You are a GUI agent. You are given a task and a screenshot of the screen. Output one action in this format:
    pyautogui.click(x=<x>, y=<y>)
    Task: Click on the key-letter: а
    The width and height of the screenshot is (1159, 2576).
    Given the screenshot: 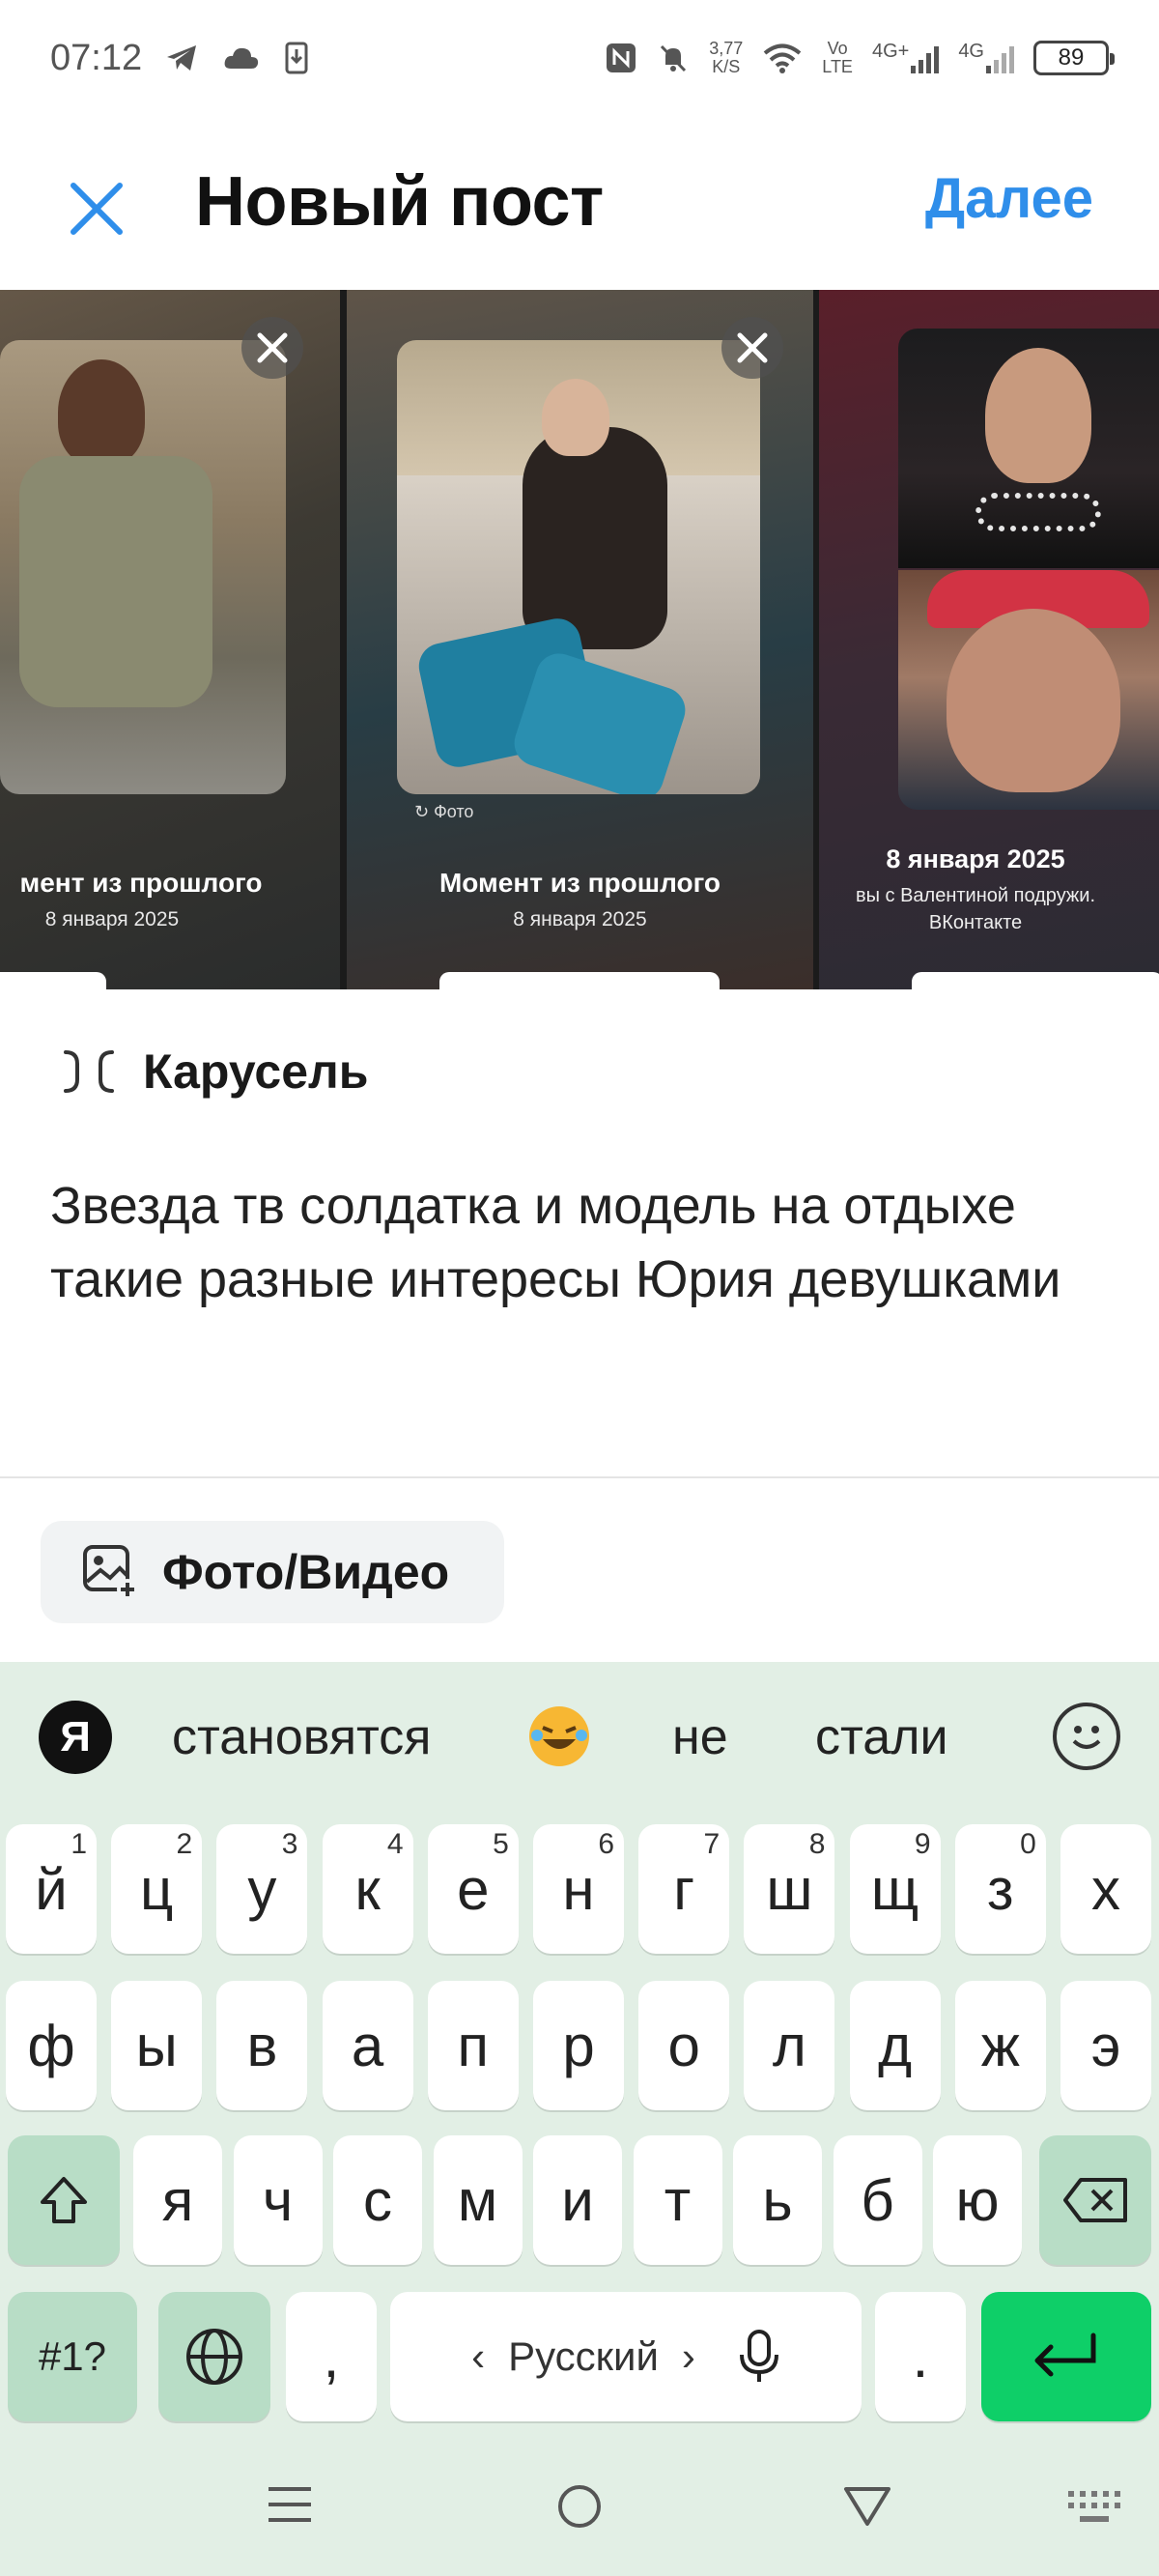 What is the action you would take?
    pyautogui.click(x=367, y=2046)
    